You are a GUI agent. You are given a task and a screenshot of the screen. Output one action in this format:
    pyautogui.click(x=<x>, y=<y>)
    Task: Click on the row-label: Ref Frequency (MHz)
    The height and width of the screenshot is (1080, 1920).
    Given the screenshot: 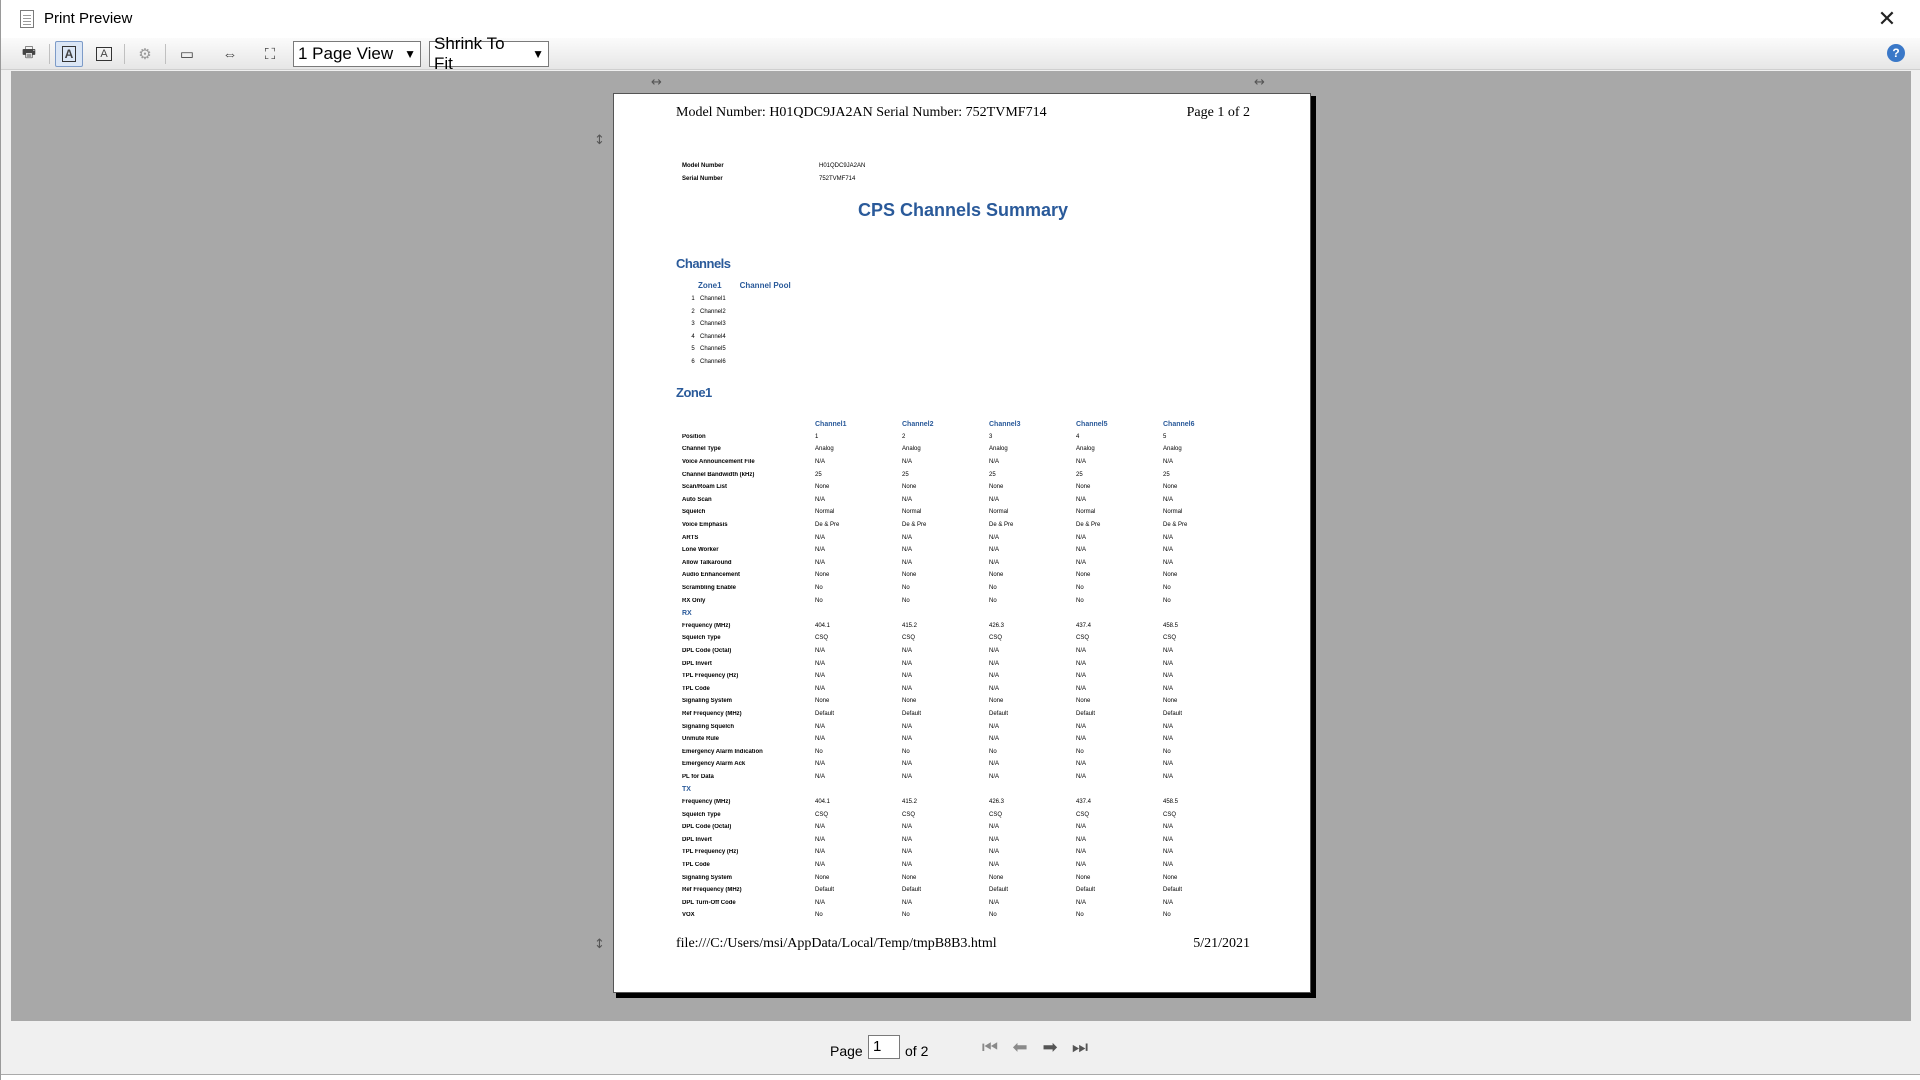 What is the action you would take?
    pyautogui.click(x=712, y=713)
    